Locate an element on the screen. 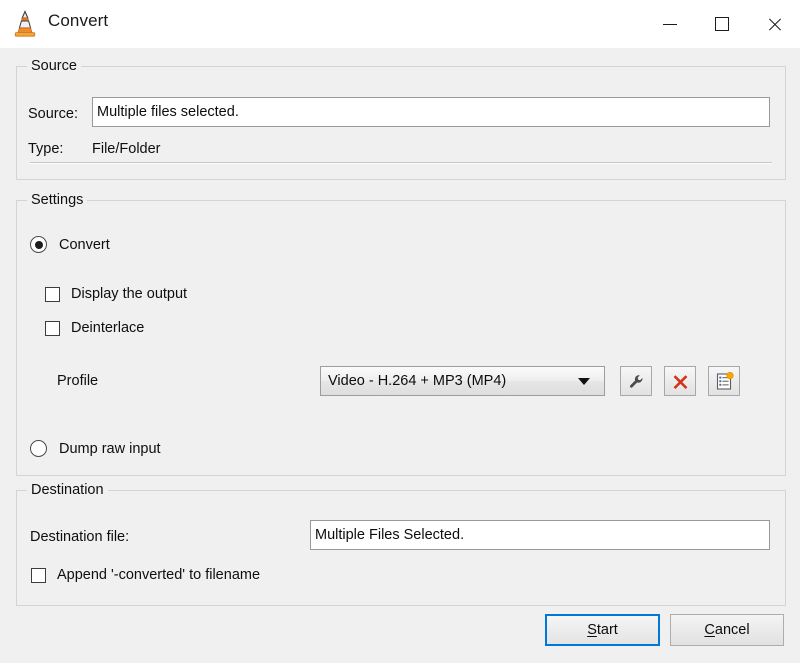 The image size is (800, 663). maximize-icon is located at coordinates (722, 24).